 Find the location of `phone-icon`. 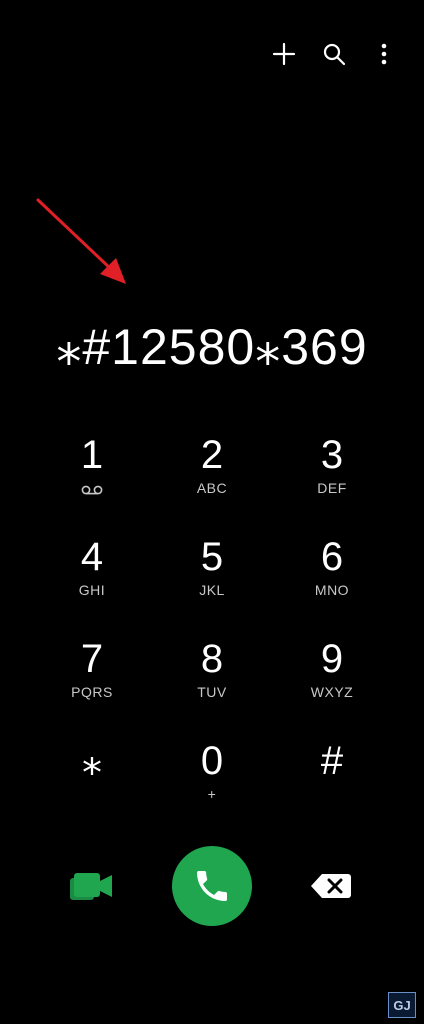

phone-icon is located at coordinates (212, 886).